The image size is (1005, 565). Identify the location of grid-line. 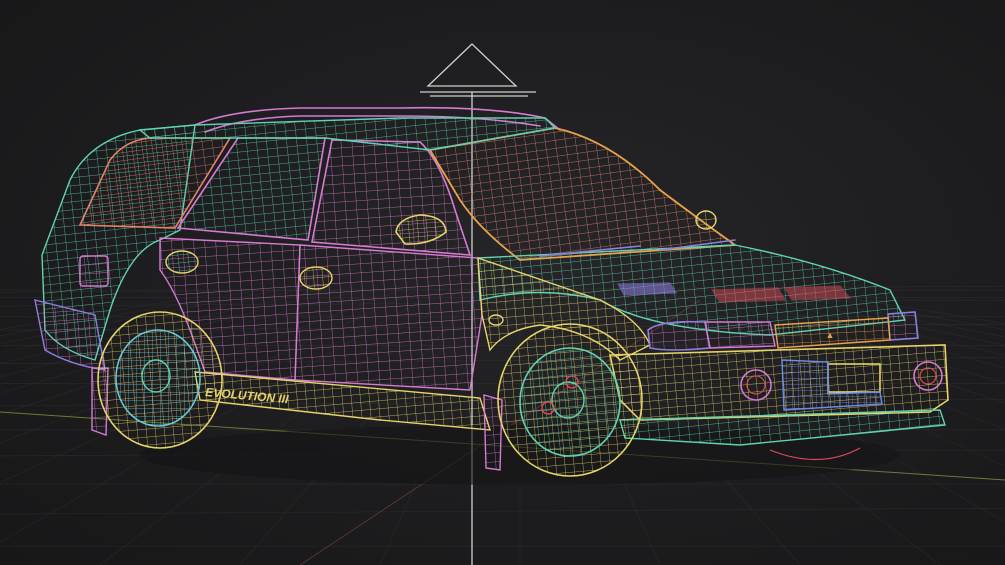
(502, 511).